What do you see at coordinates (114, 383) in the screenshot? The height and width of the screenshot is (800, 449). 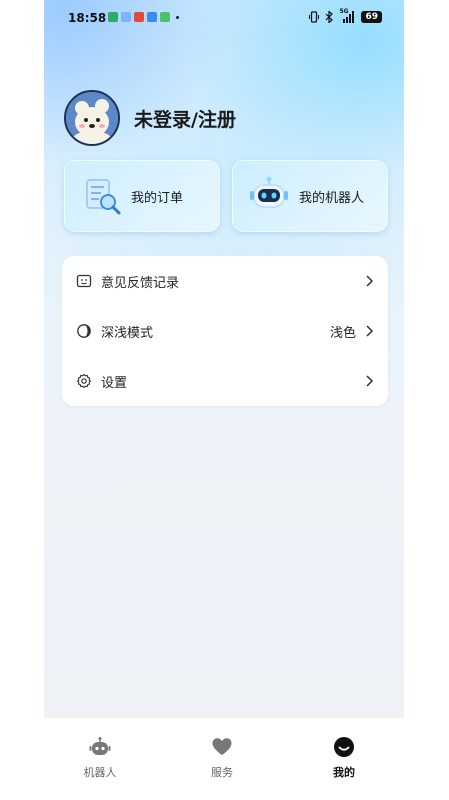 I see `settings-label: 设置` at bounding box center [114, 383].